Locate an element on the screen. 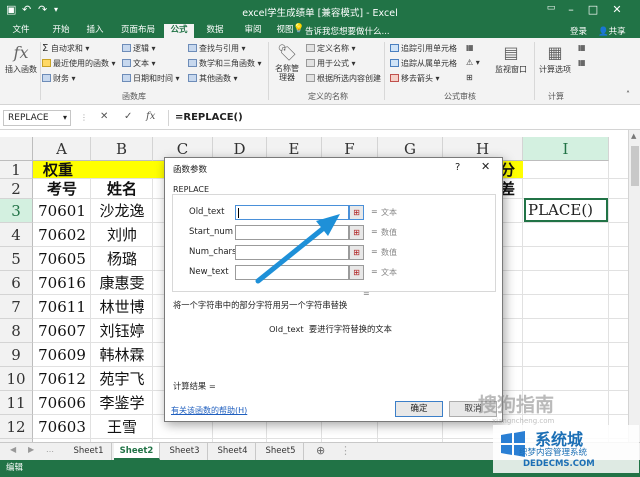 This screenshot has height=477, width=640. sogou-watermark: 搜狗指南 is located at coordinates (516, 405).